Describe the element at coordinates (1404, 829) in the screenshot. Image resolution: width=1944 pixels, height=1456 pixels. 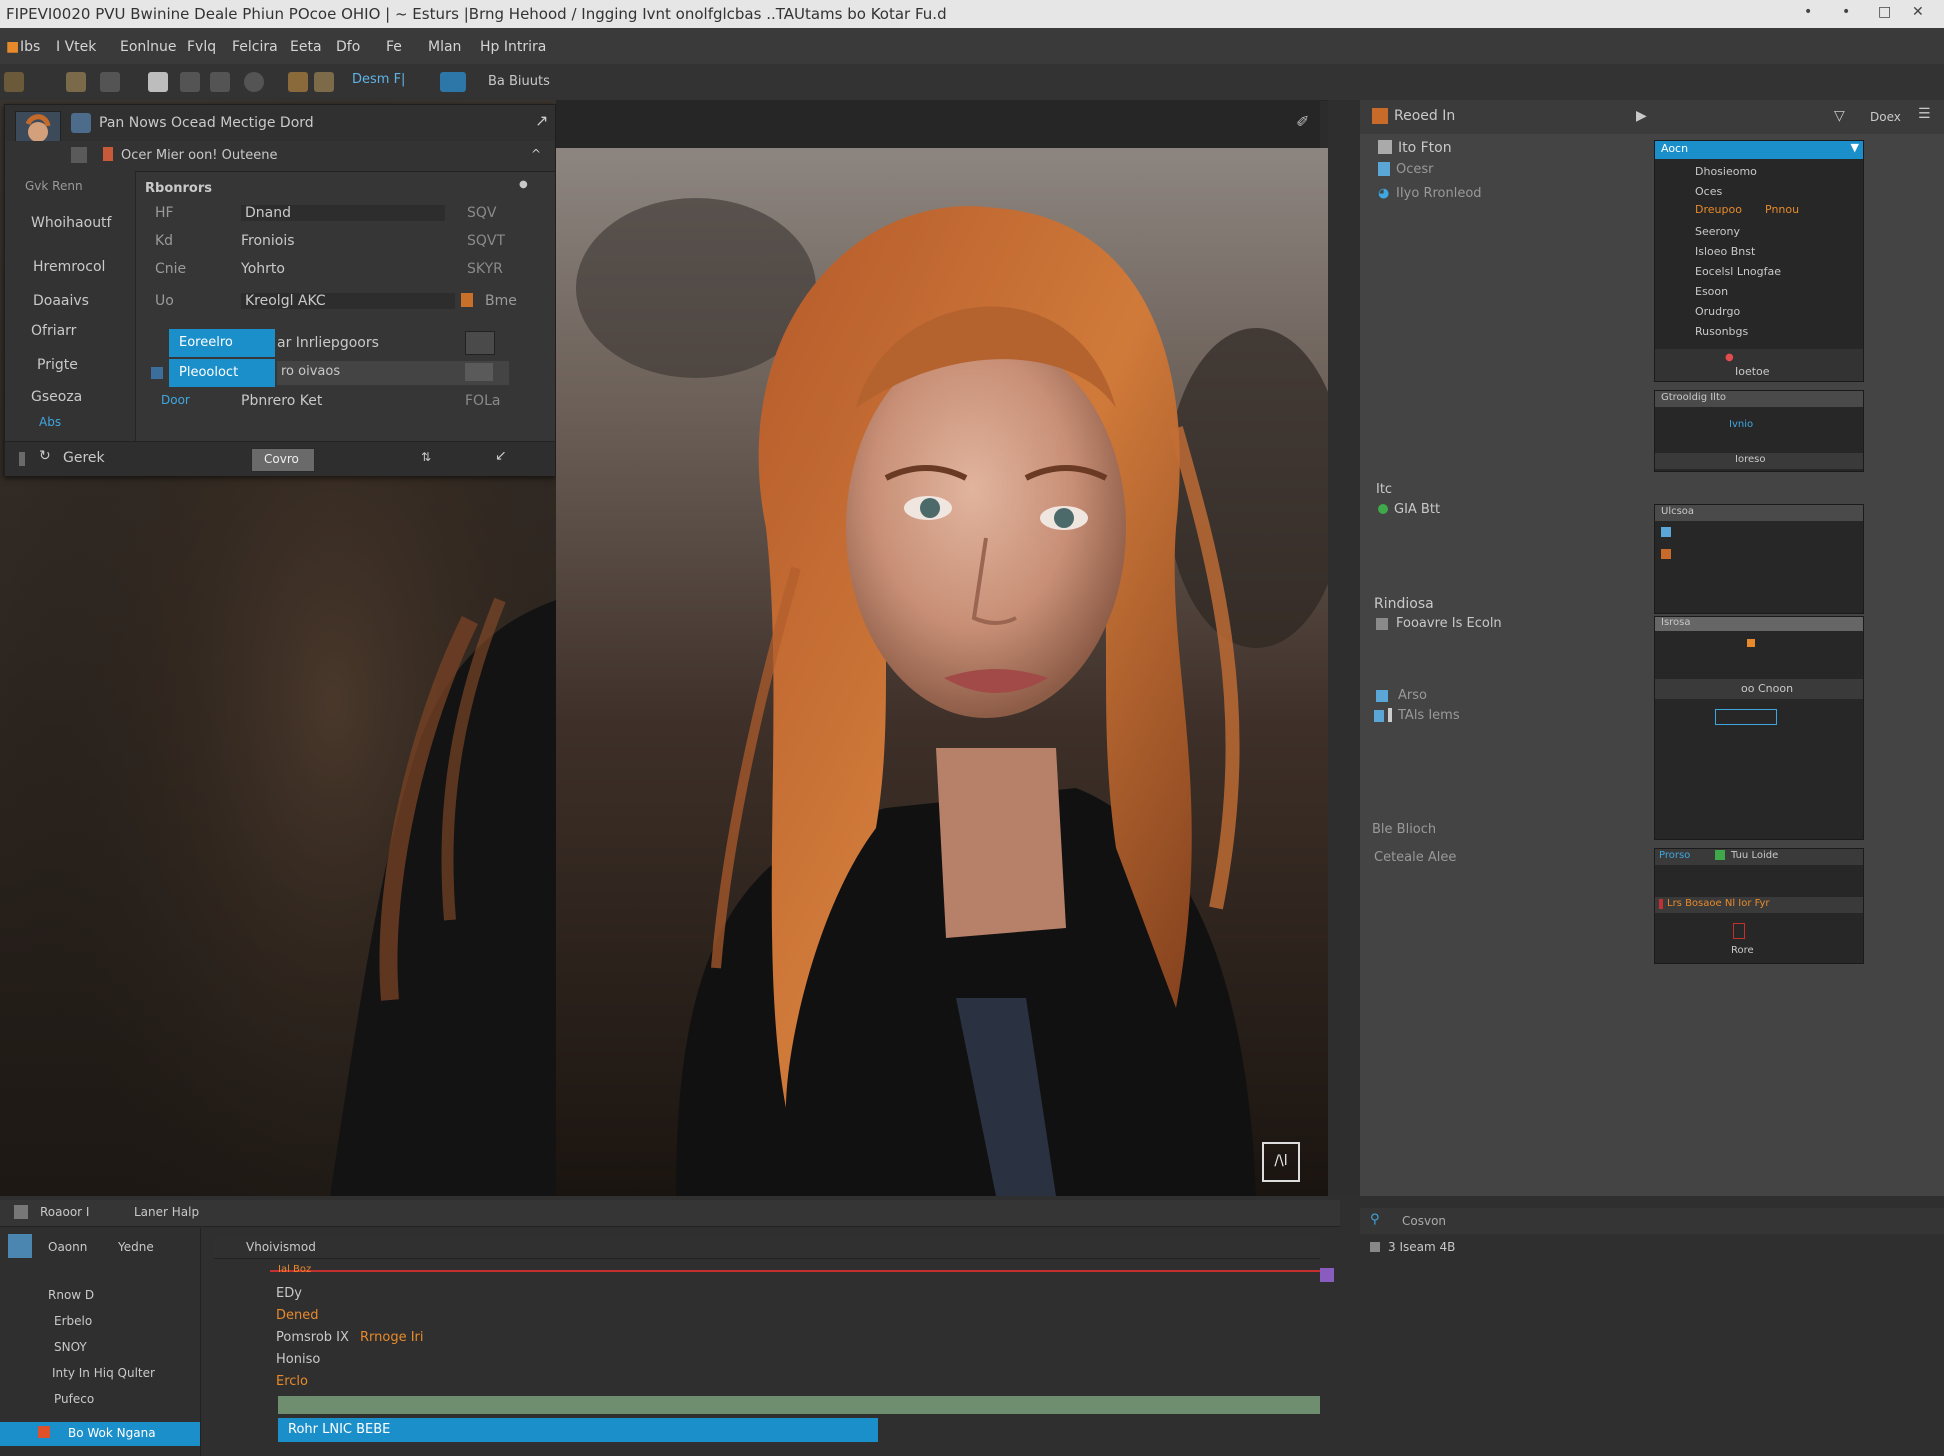
I see `tree-item-9: Ble Blioch` at that location.